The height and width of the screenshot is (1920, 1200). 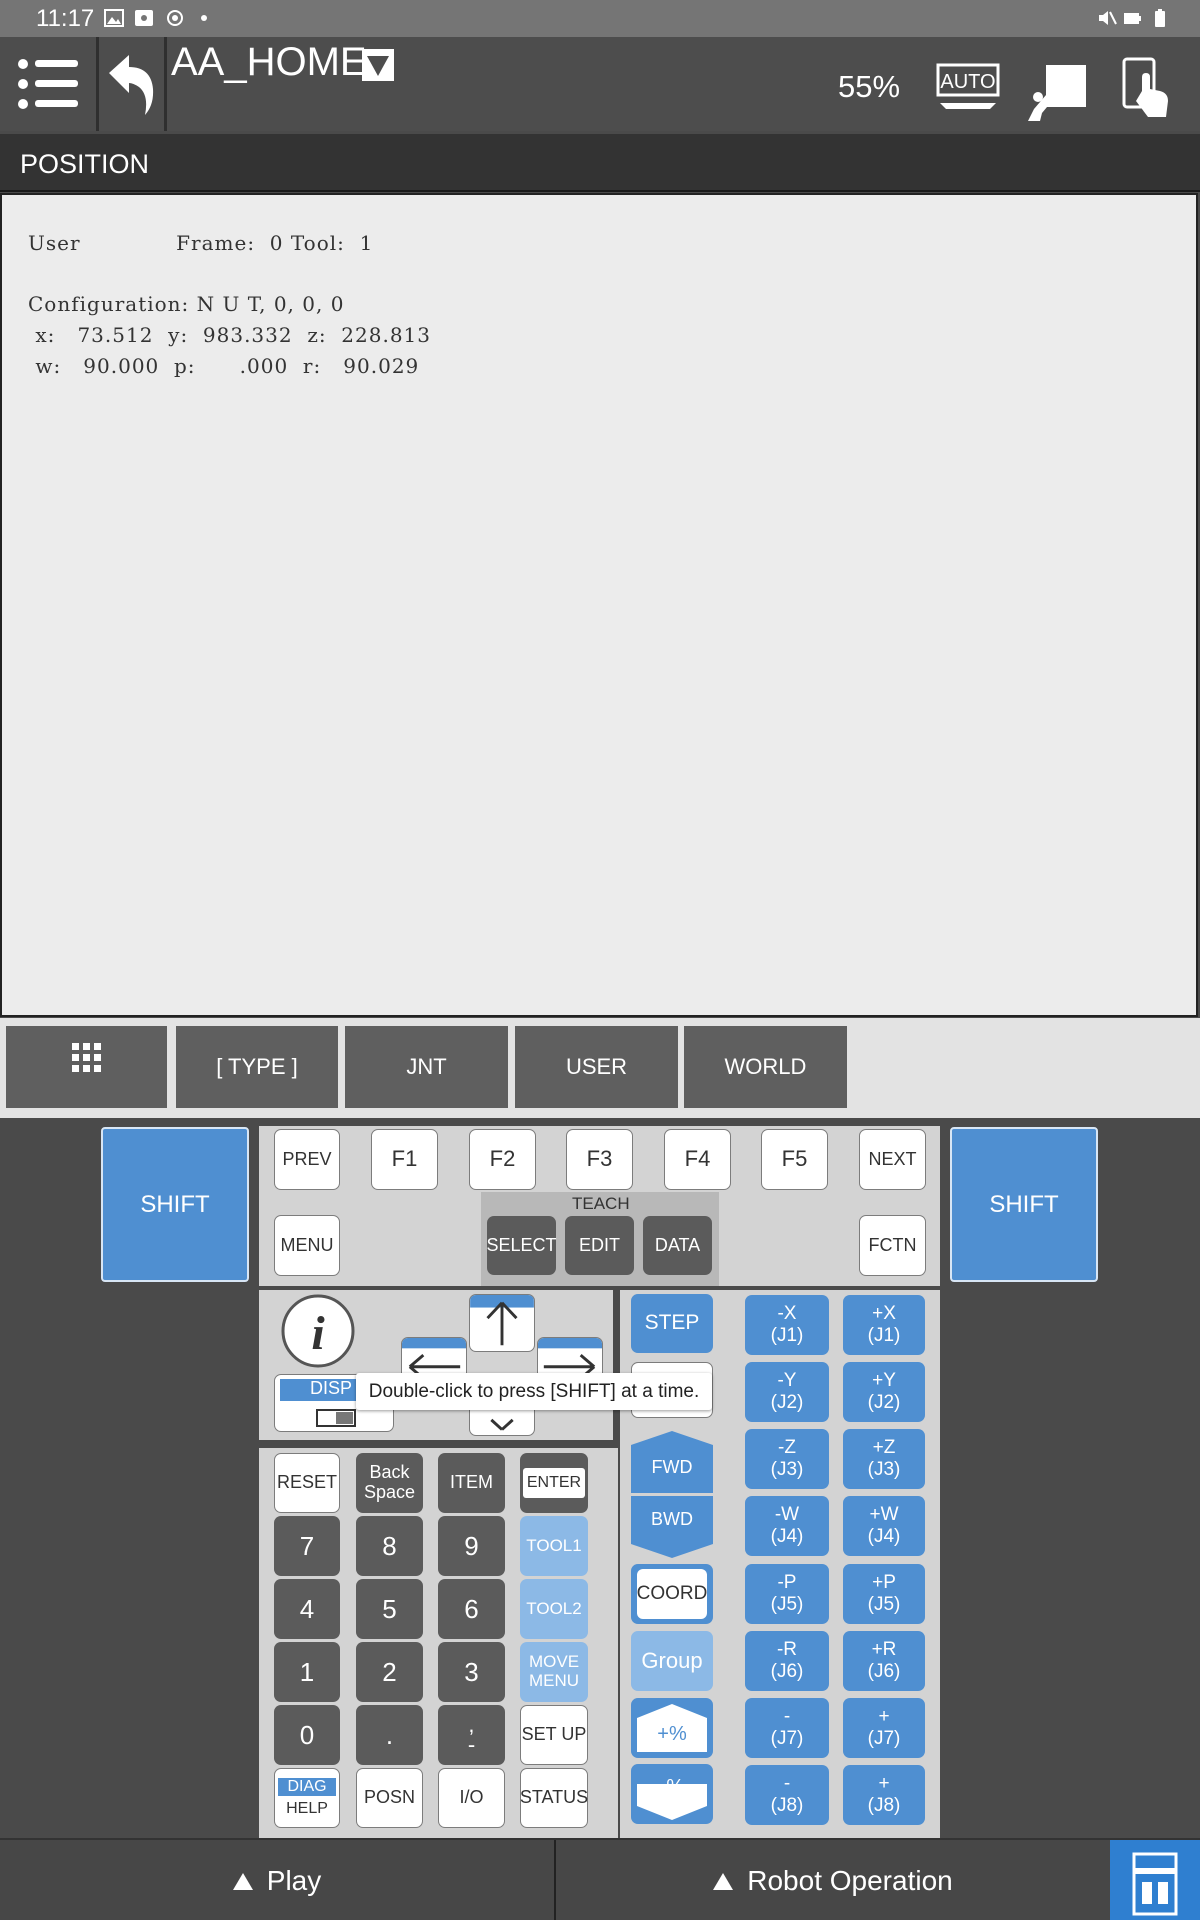 I want to click on jog-plus-r-key: +R (J6), so click(x=884, y=1661).